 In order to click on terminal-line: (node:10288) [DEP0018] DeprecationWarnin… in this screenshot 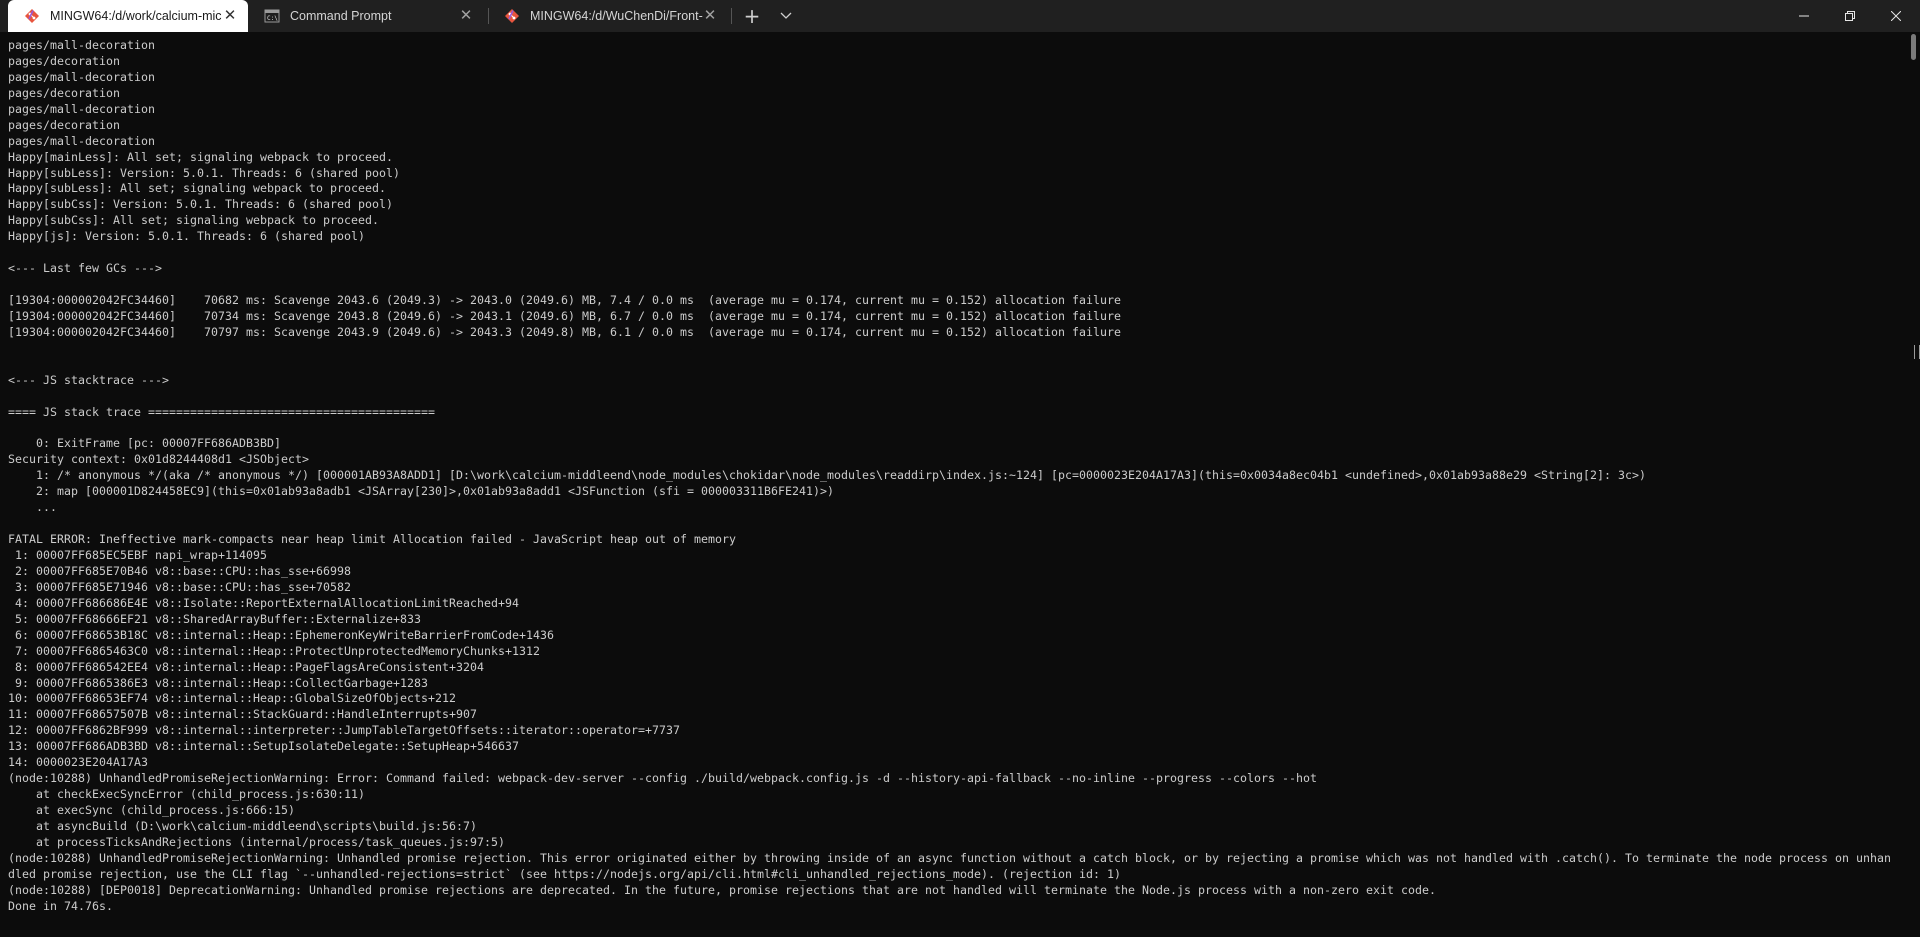, I will do `click(722, 889)`.